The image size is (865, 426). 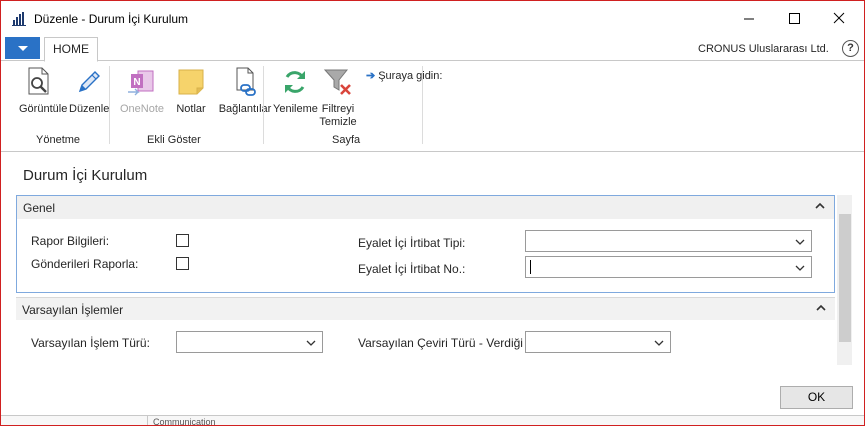 I want to click on eyalet-tipi-dropdown, so click(x=668, y=241).